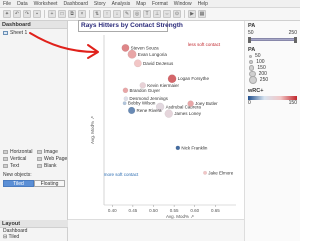 The height and width of the screenshot is (241, 320). Describe the element at coordinates (204, 44) in the screenshot. I see `less-soft-contact-annotation: less soft contact` at that location.